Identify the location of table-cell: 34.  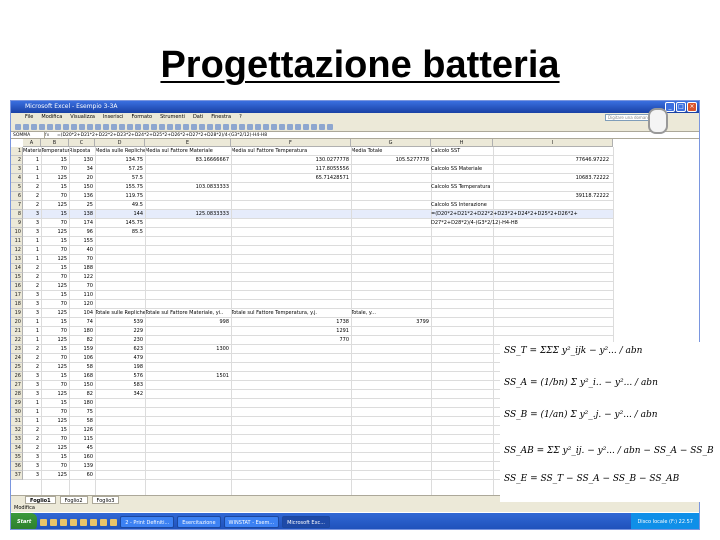
(82, 169).